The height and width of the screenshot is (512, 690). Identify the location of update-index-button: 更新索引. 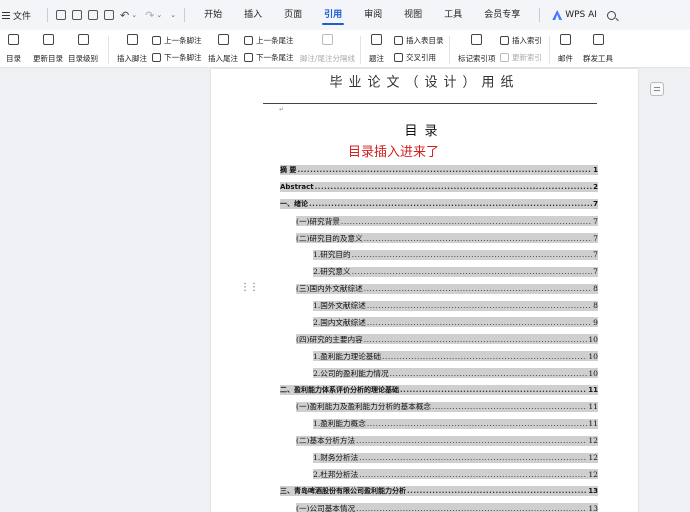
(521, 57).